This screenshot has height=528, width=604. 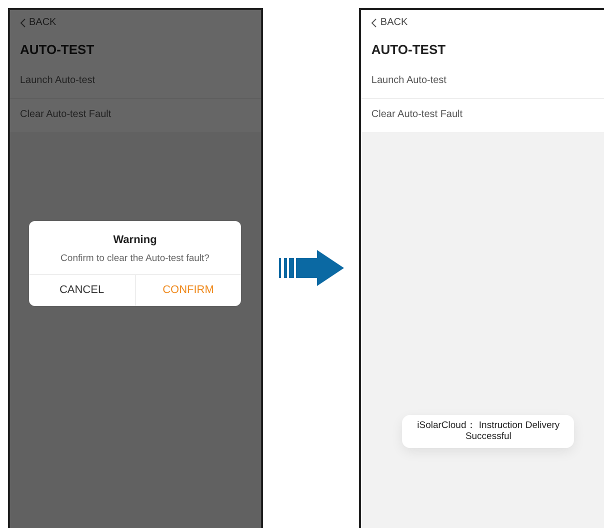 I want to click on toast-message: iSolarCloud： Instruction Delivery Successful, so click(x=488, y=431).